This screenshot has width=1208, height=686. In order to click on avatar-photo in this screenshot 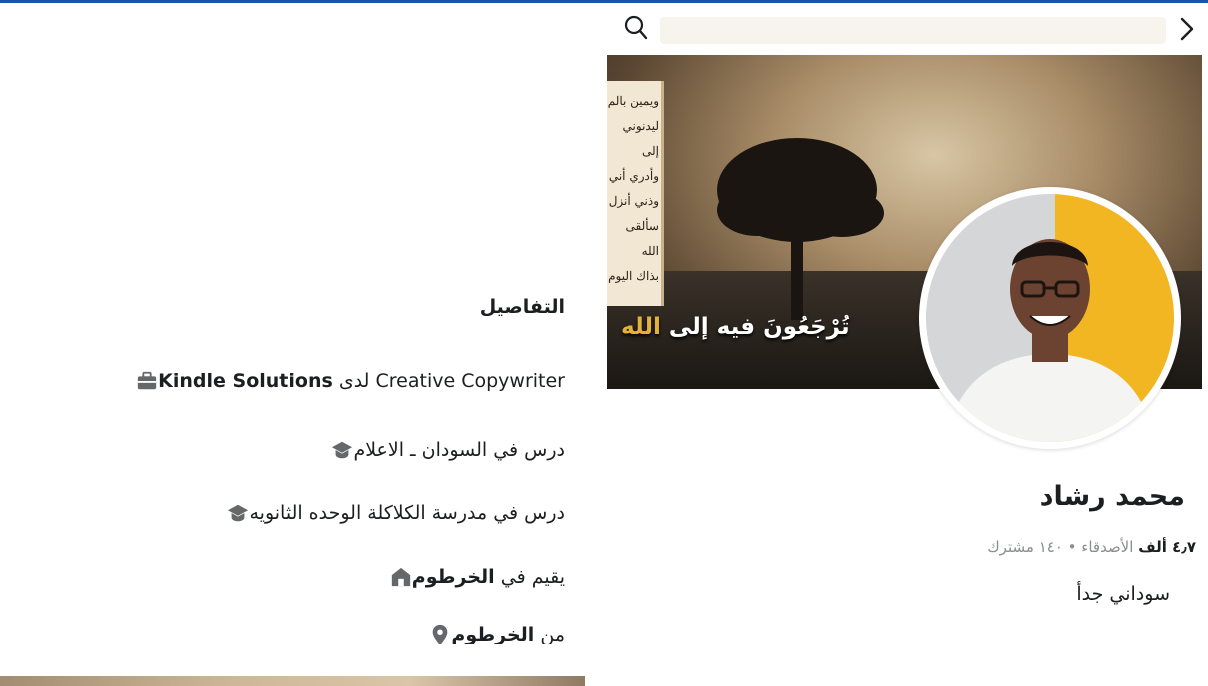, I will do `click(1050, 318)`.